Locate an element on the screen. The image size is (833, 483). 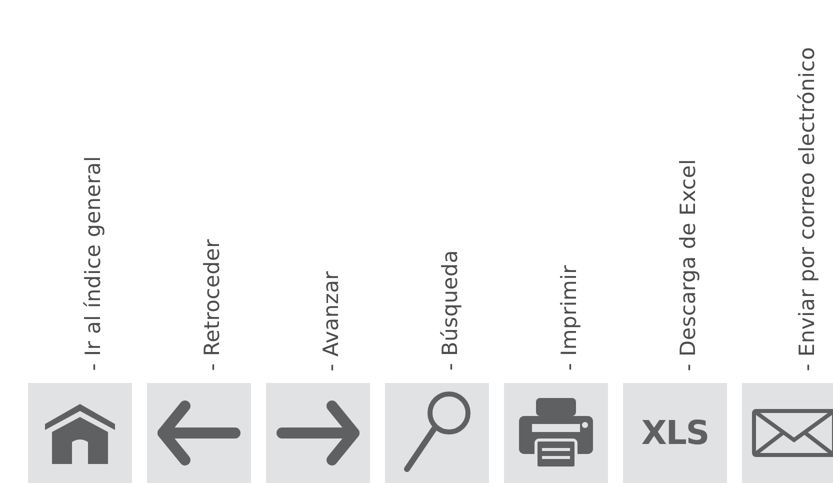
envelope-button is located at coordinates (787, 433).